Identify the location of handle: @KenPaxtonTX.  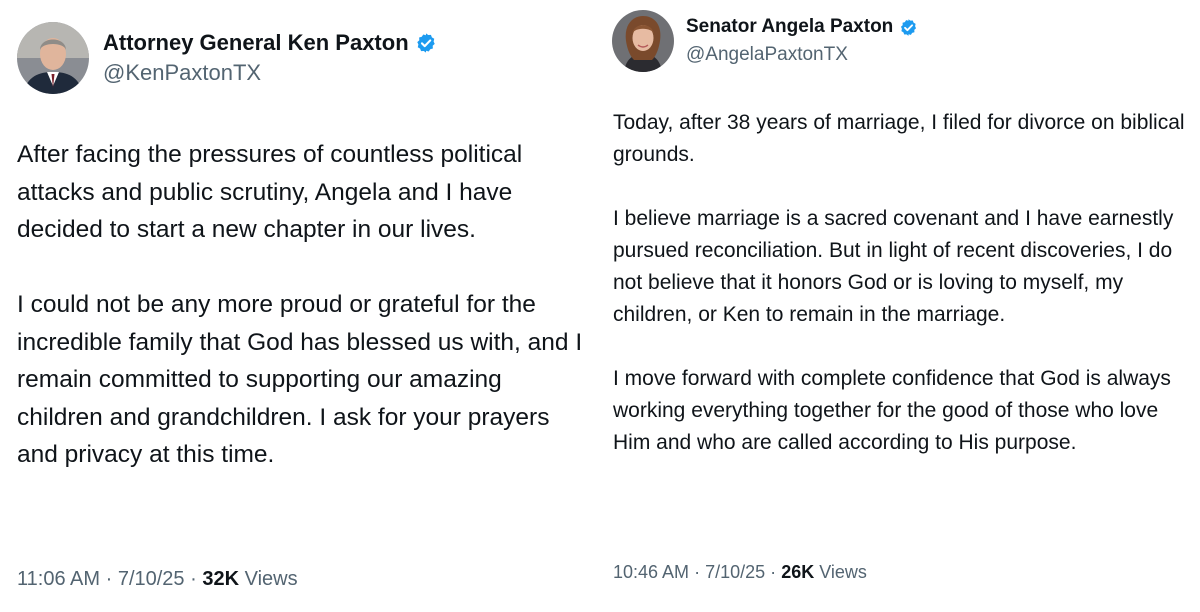
(182, 73).